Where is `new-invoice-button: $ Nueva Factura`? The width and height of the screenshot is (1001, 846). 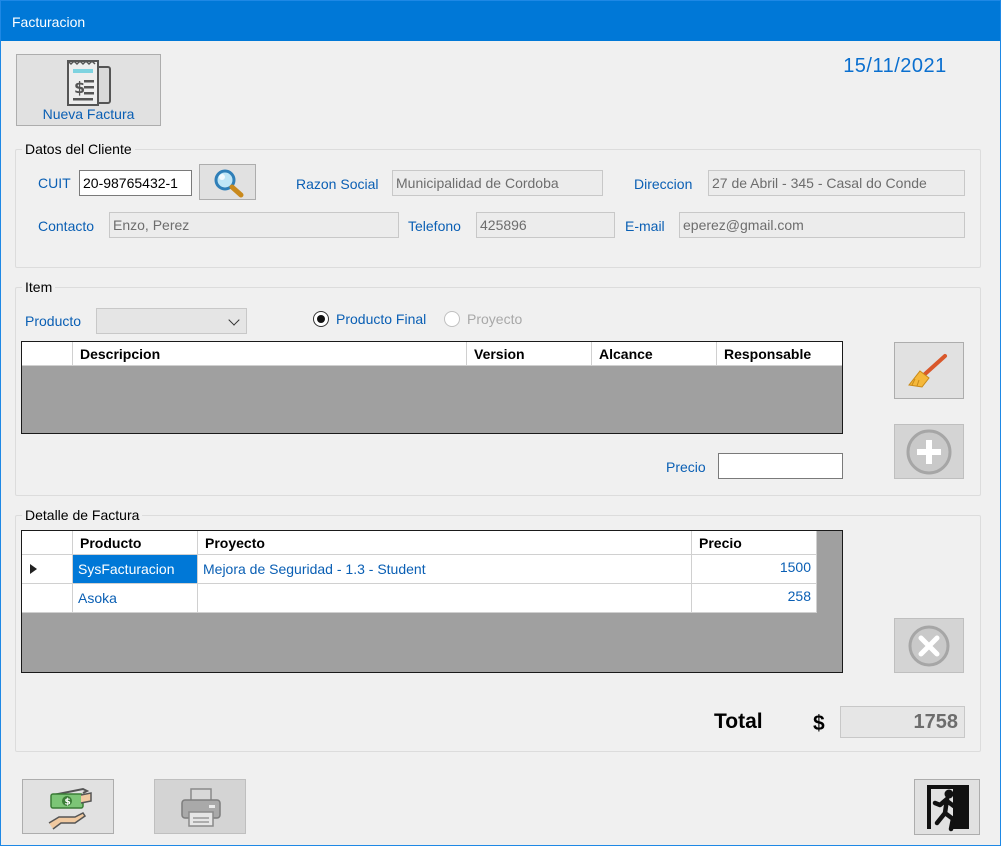
new-invoice-button: $ Nueva Factura is located at coordinates (88, 90).